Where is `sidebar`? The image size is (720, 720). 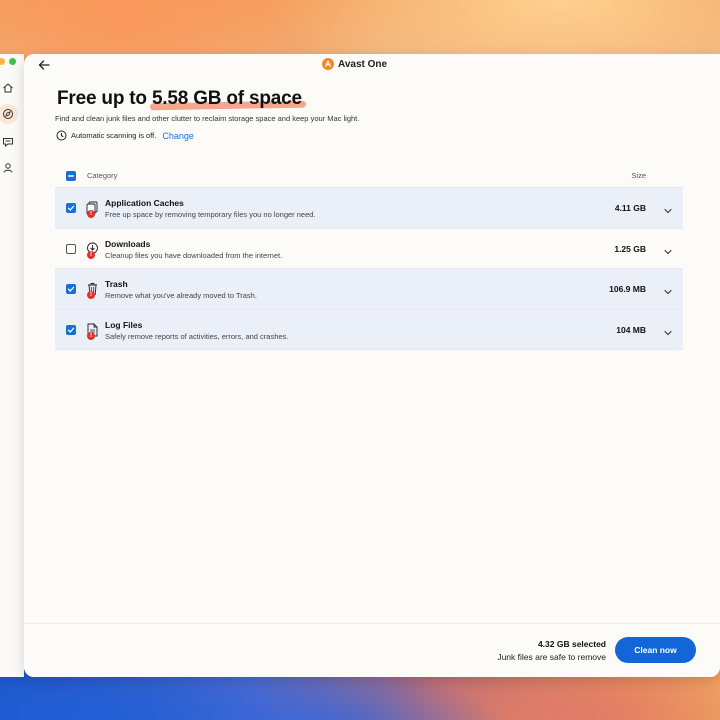
sidebar is located at coordinates (12, 365).